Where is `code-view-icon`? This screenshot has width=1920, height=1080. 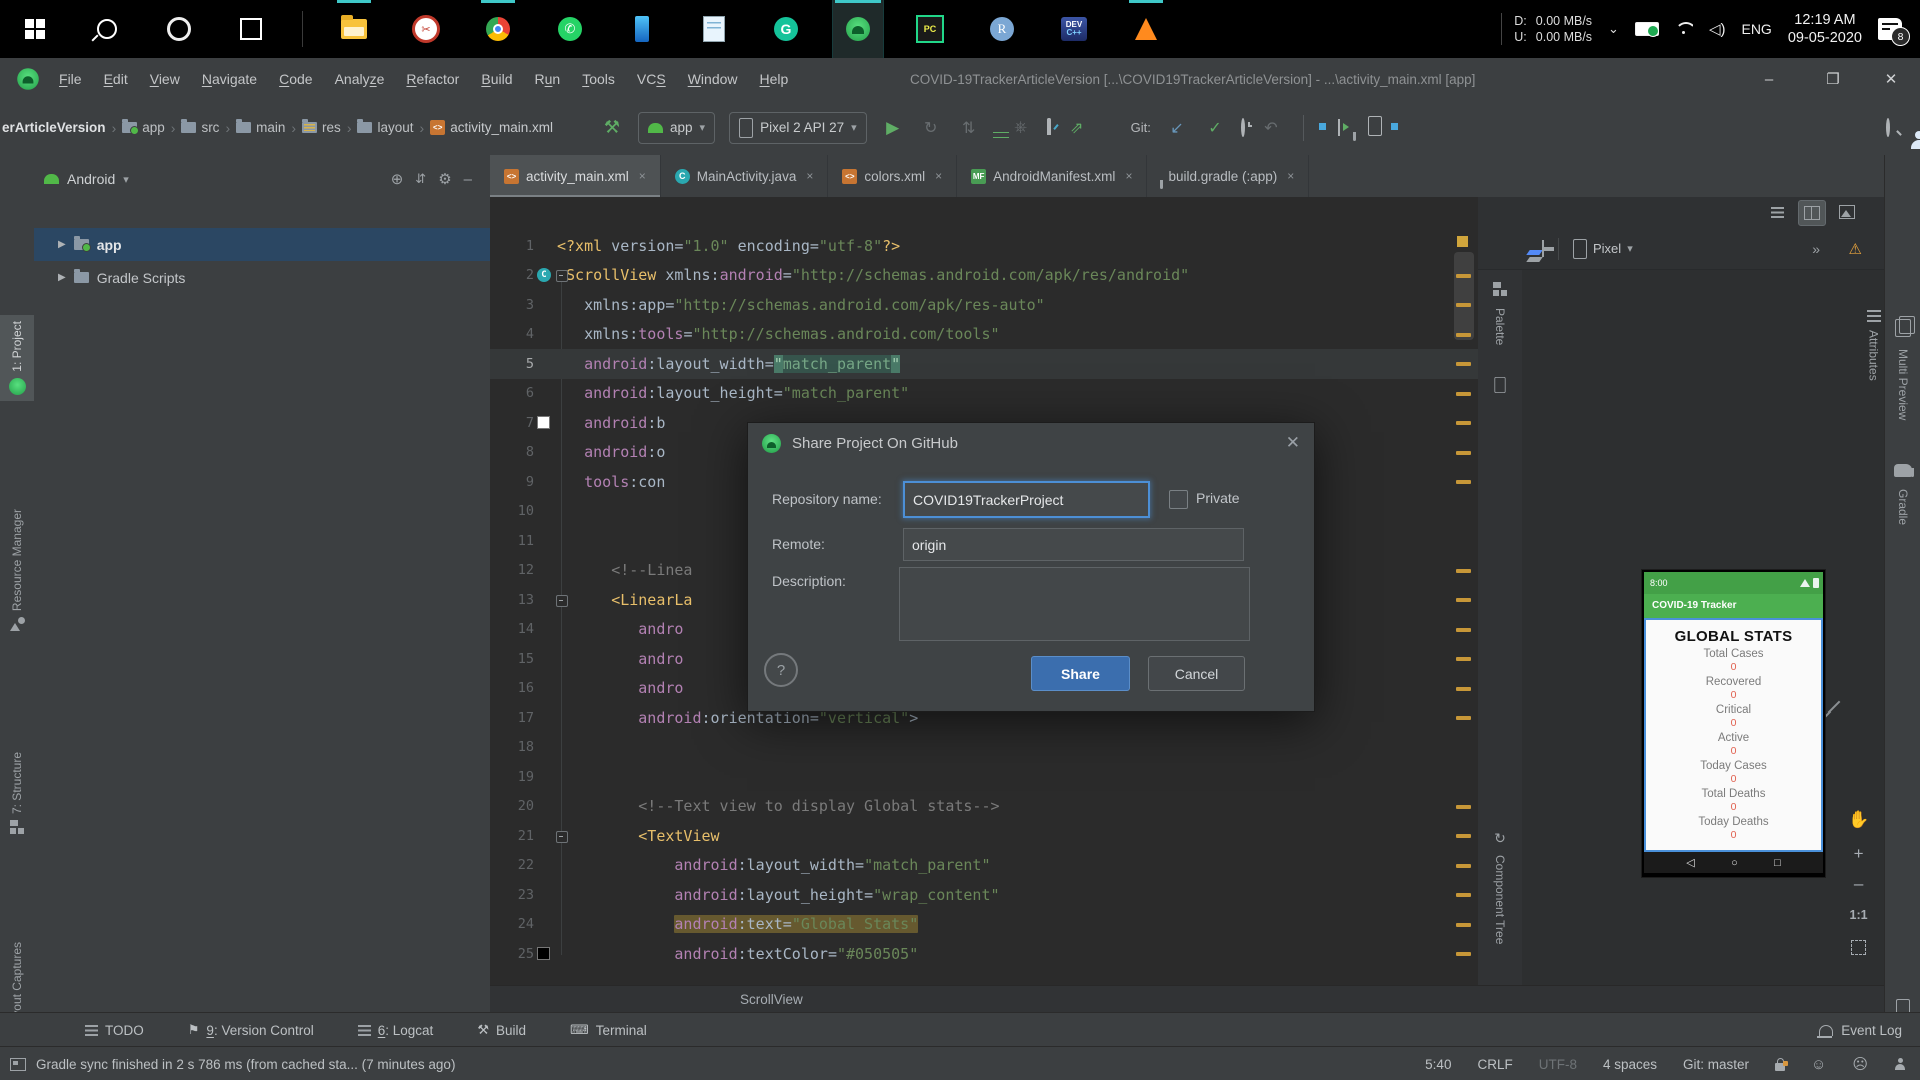
code-view-icon is located at coordinates (1777, 212).